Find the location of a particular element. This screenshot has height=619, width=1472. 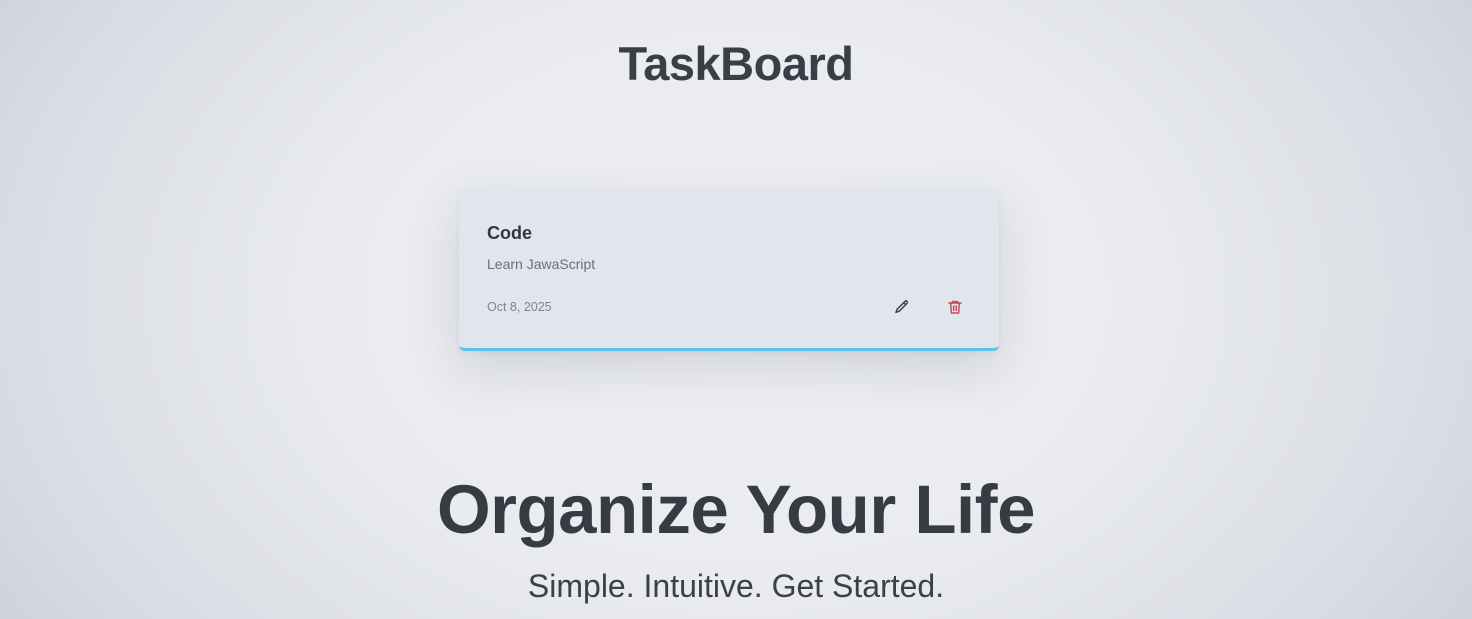

trash-icon is located at coordinates (955, 307).